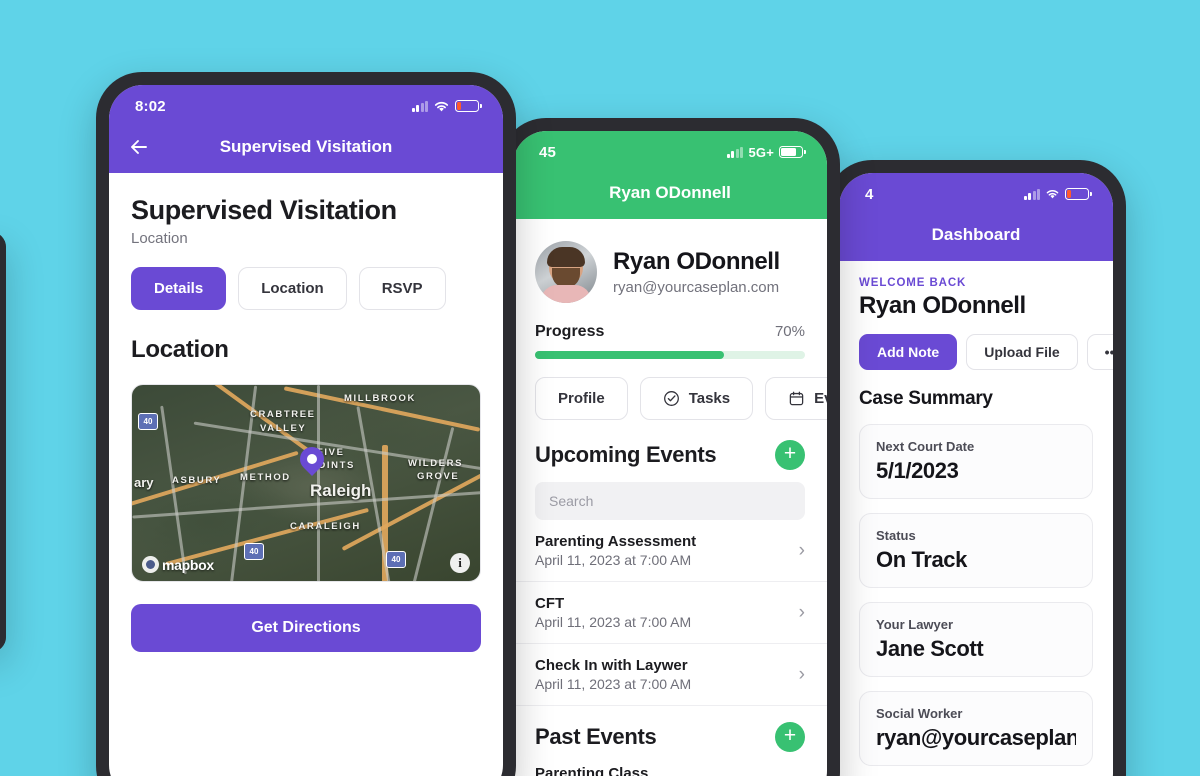  Describe the element at coordinates (913, 283) in the screenshot. I see `welcome-label: WELCOME BACK` at that location.